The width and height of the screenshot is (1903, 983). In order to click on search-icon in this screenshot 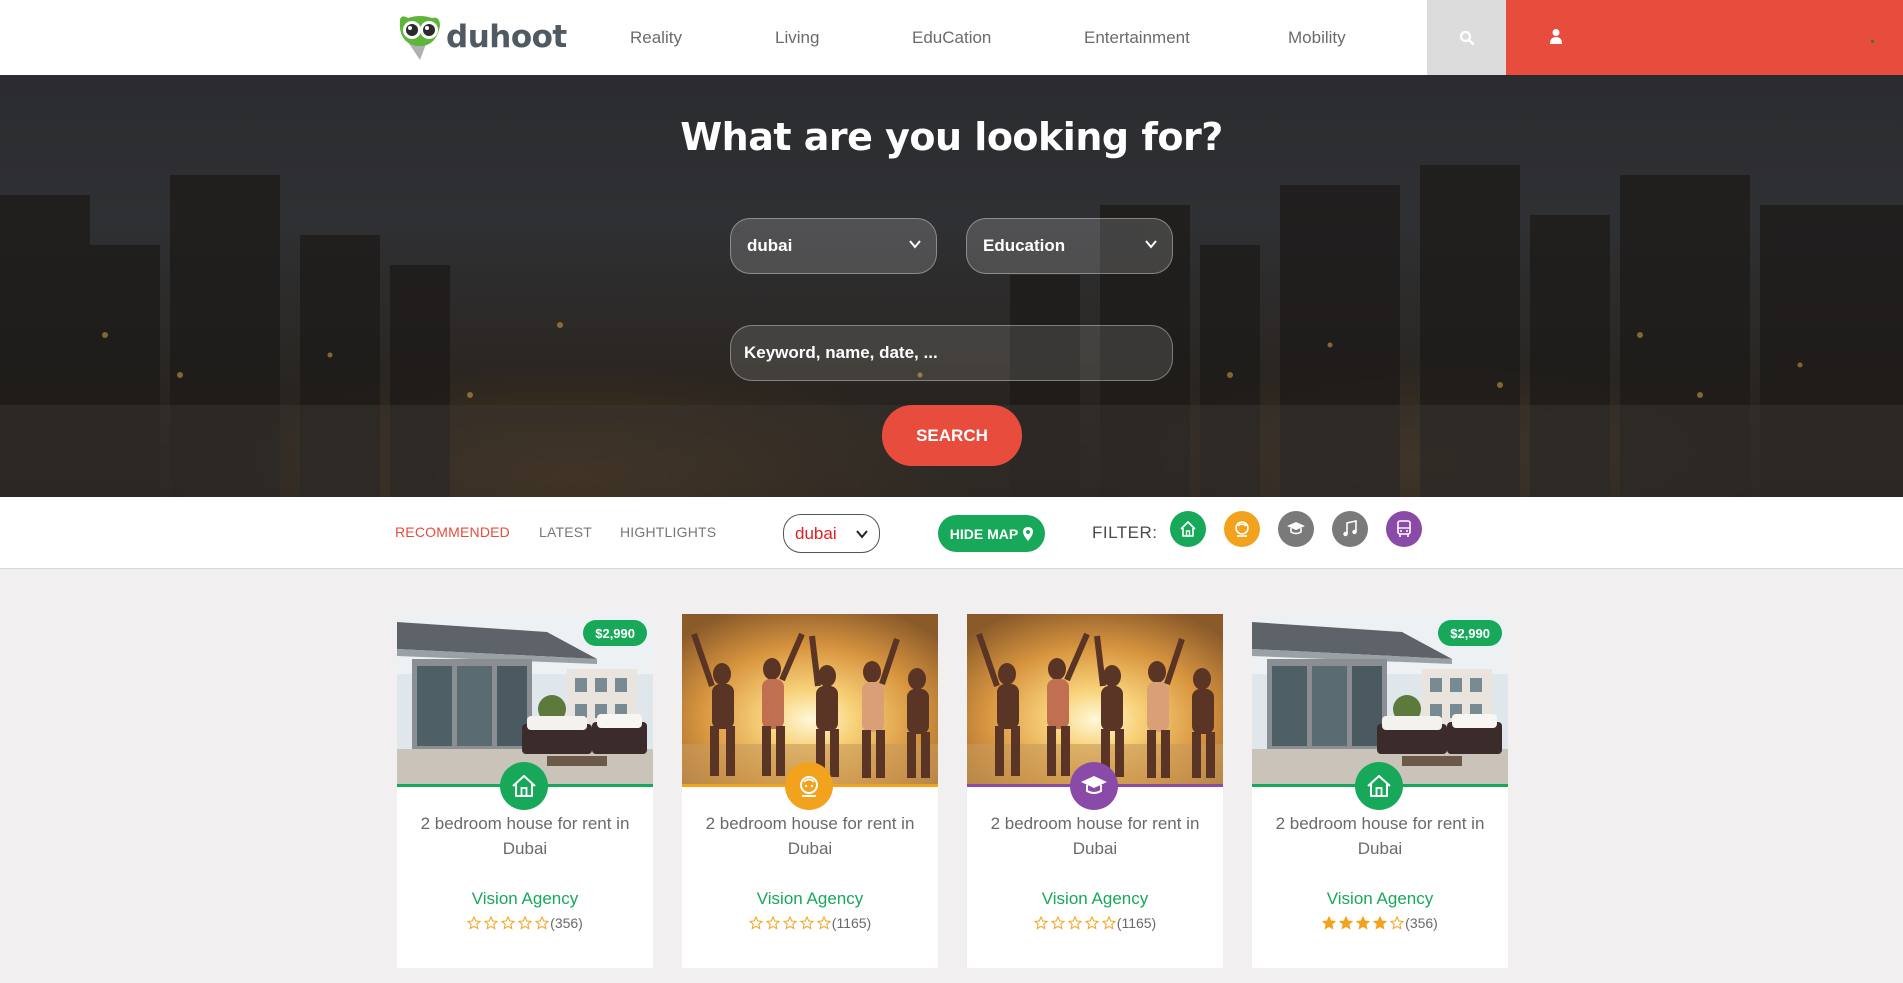, I will do `click(1466, 37)`.